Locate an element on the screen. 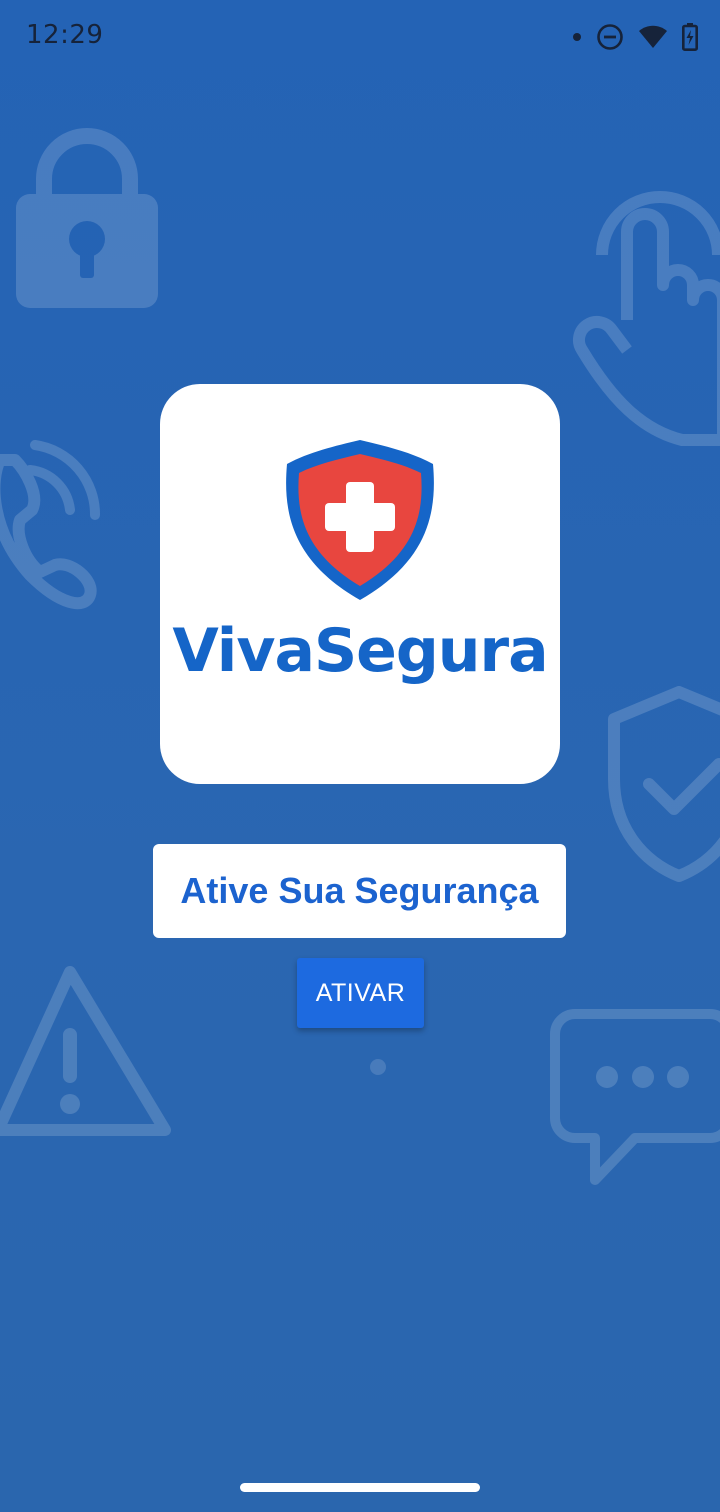 This screenshot has height=1512, width=720. warning-icon is located at coordinates (85, 1051).